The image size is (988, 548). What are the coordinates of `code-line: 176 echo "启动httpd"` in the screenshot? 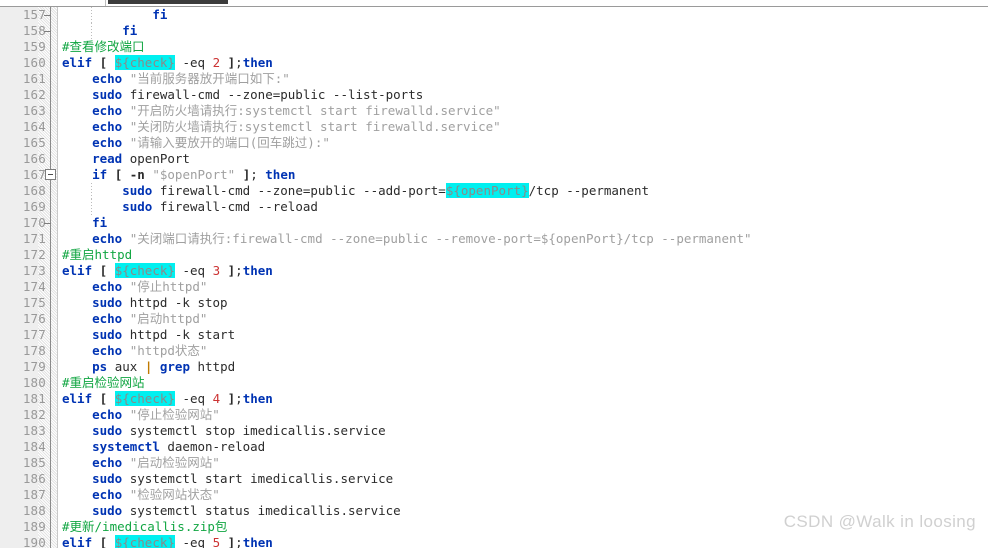 It's located at (494, 319).